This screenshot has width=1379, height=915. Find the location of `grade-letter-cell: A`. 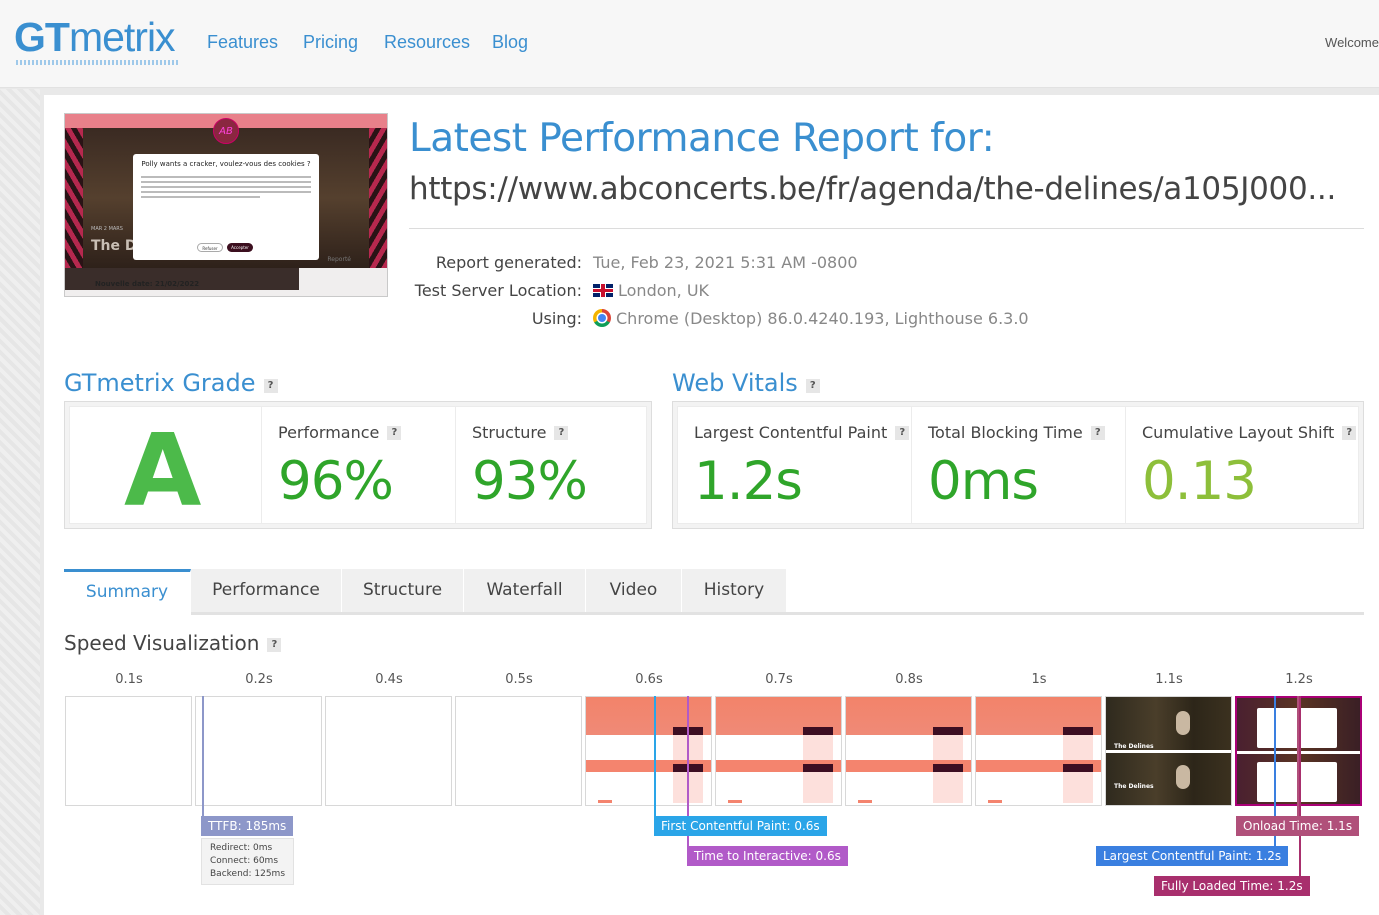

grade-letter-cell: A is located at coordinates (166, 468).